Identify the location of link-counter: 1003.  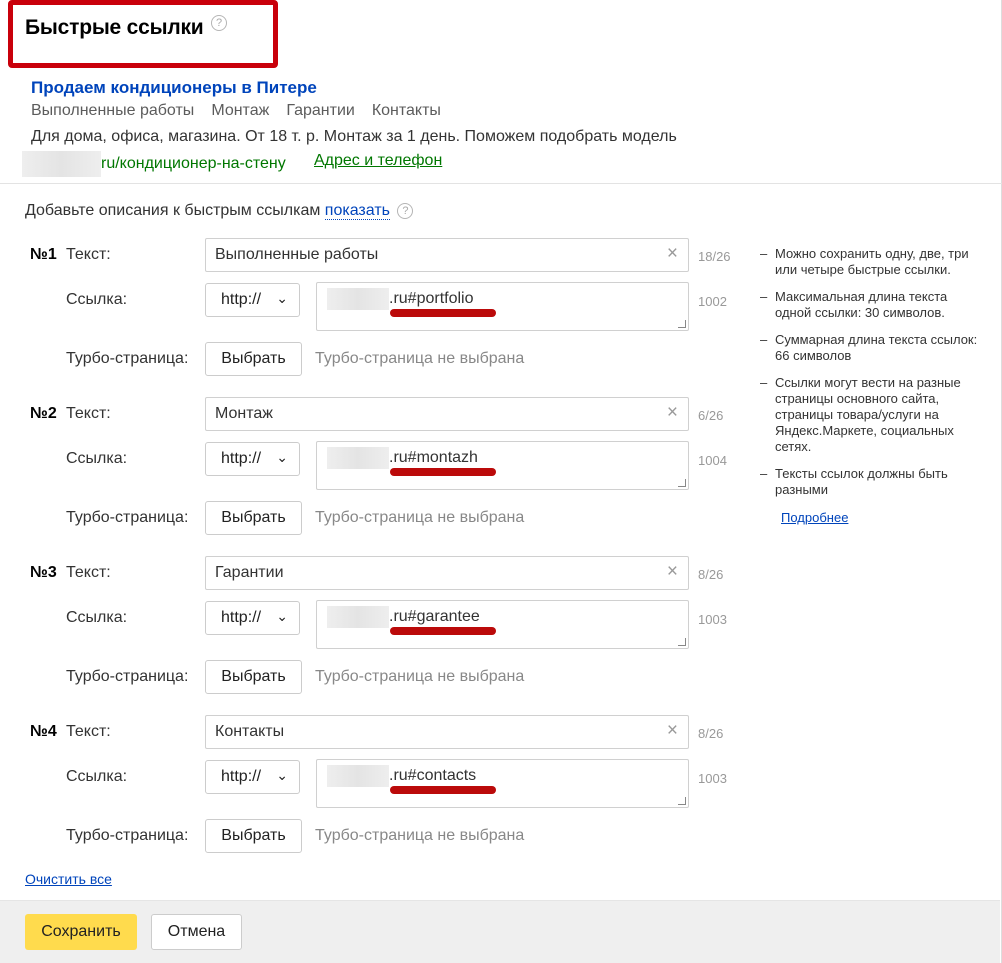
(712, 778).